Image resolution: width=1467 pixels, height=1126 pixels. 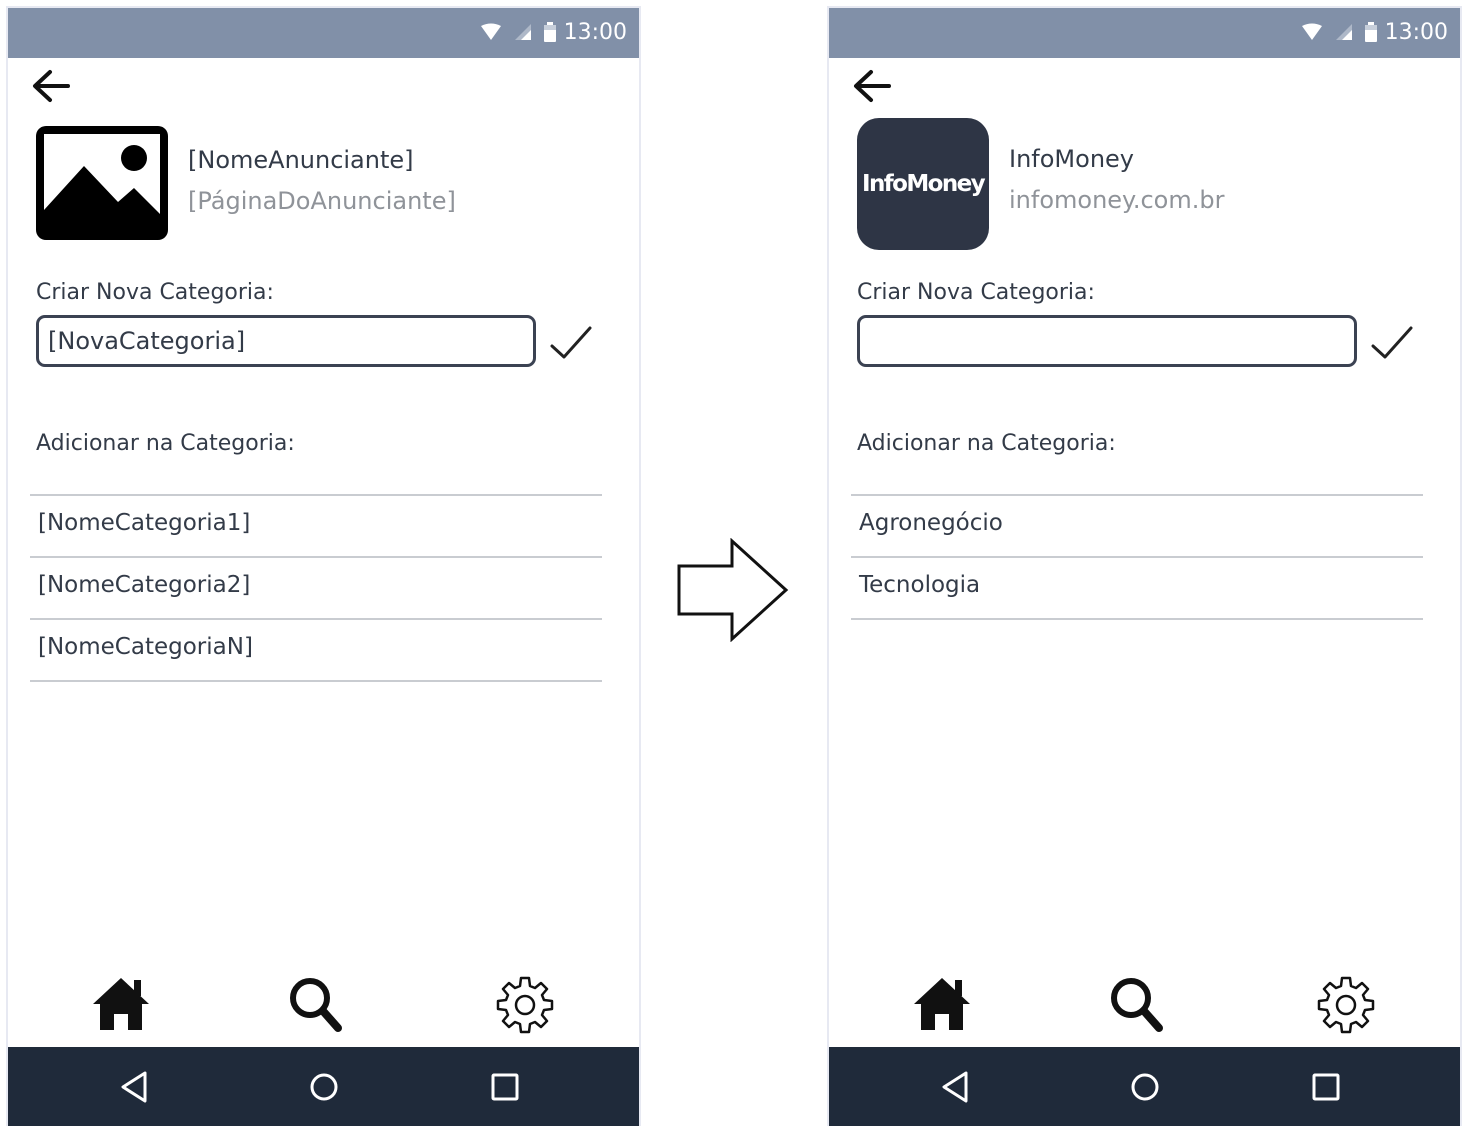 What do you see at coordinates (316, 650) in the screenshot?
I see `list-item: [NomeCategoriaN]` at bounding box center [316, 650].